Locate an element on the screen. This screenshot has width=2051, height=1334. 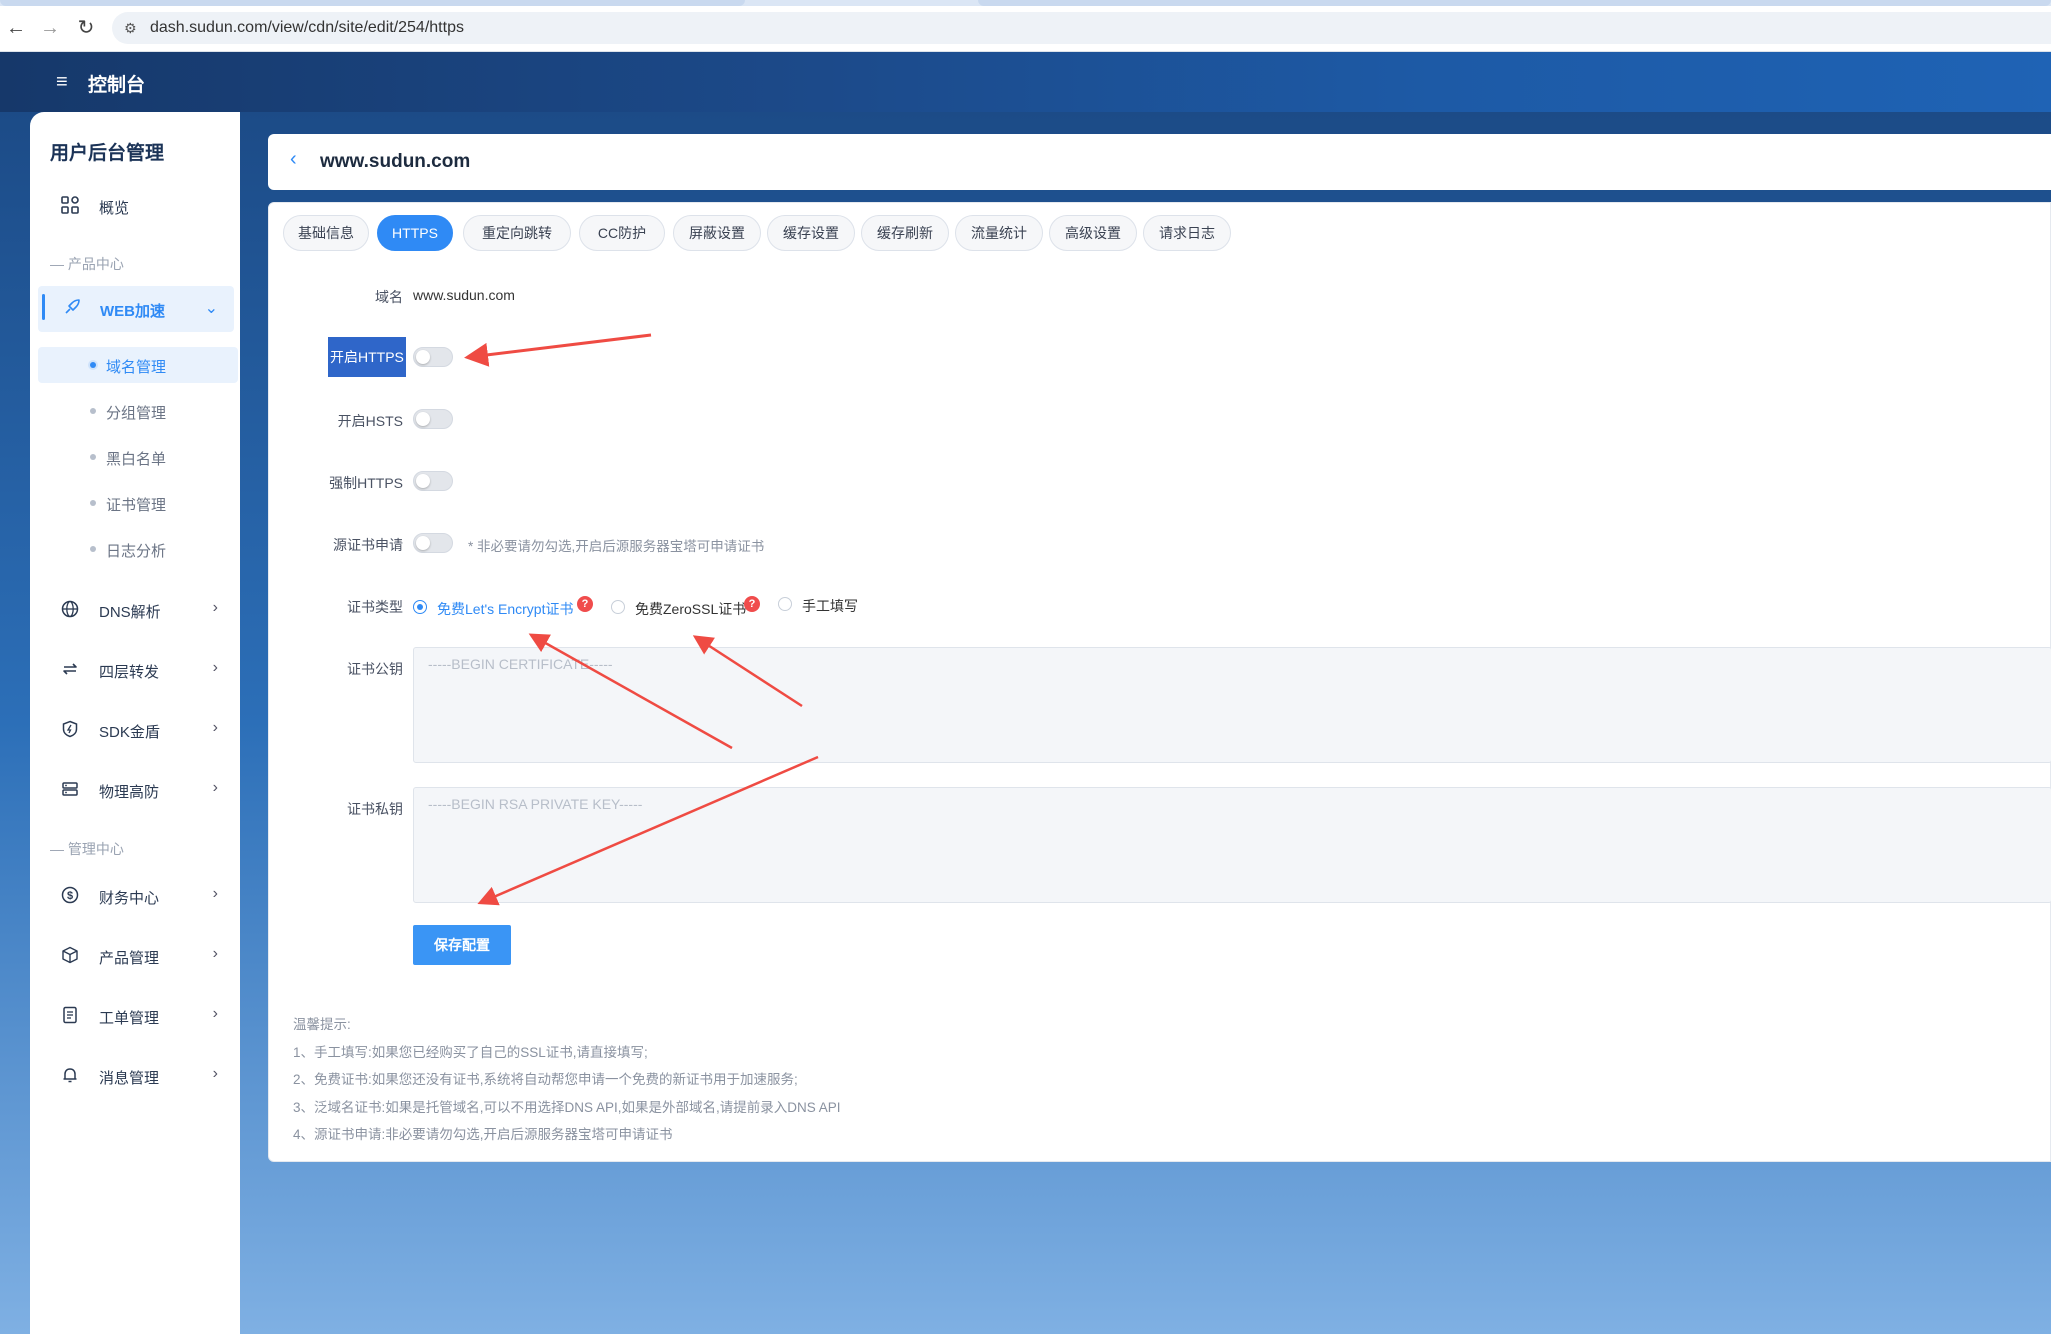
server-icon is located at coordinates (70, 790).